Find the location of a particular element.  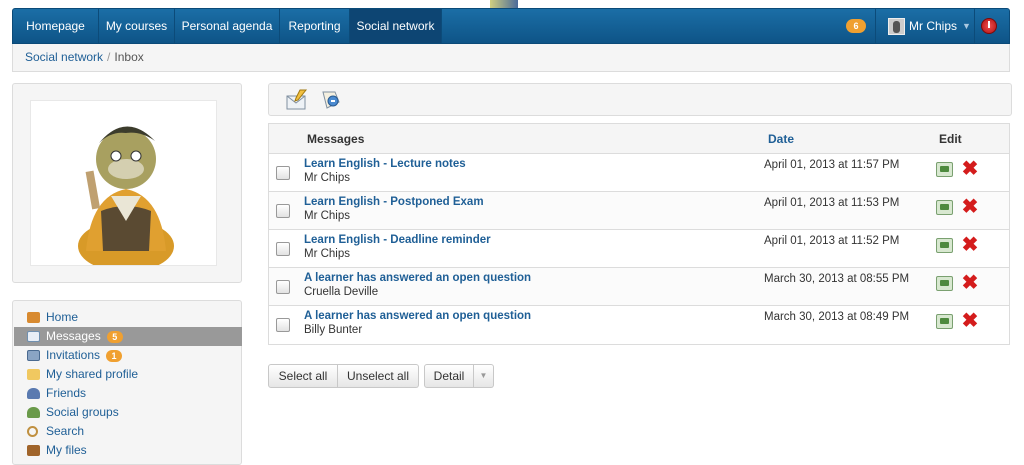

logout-icon is located at coordinates (989, 26).